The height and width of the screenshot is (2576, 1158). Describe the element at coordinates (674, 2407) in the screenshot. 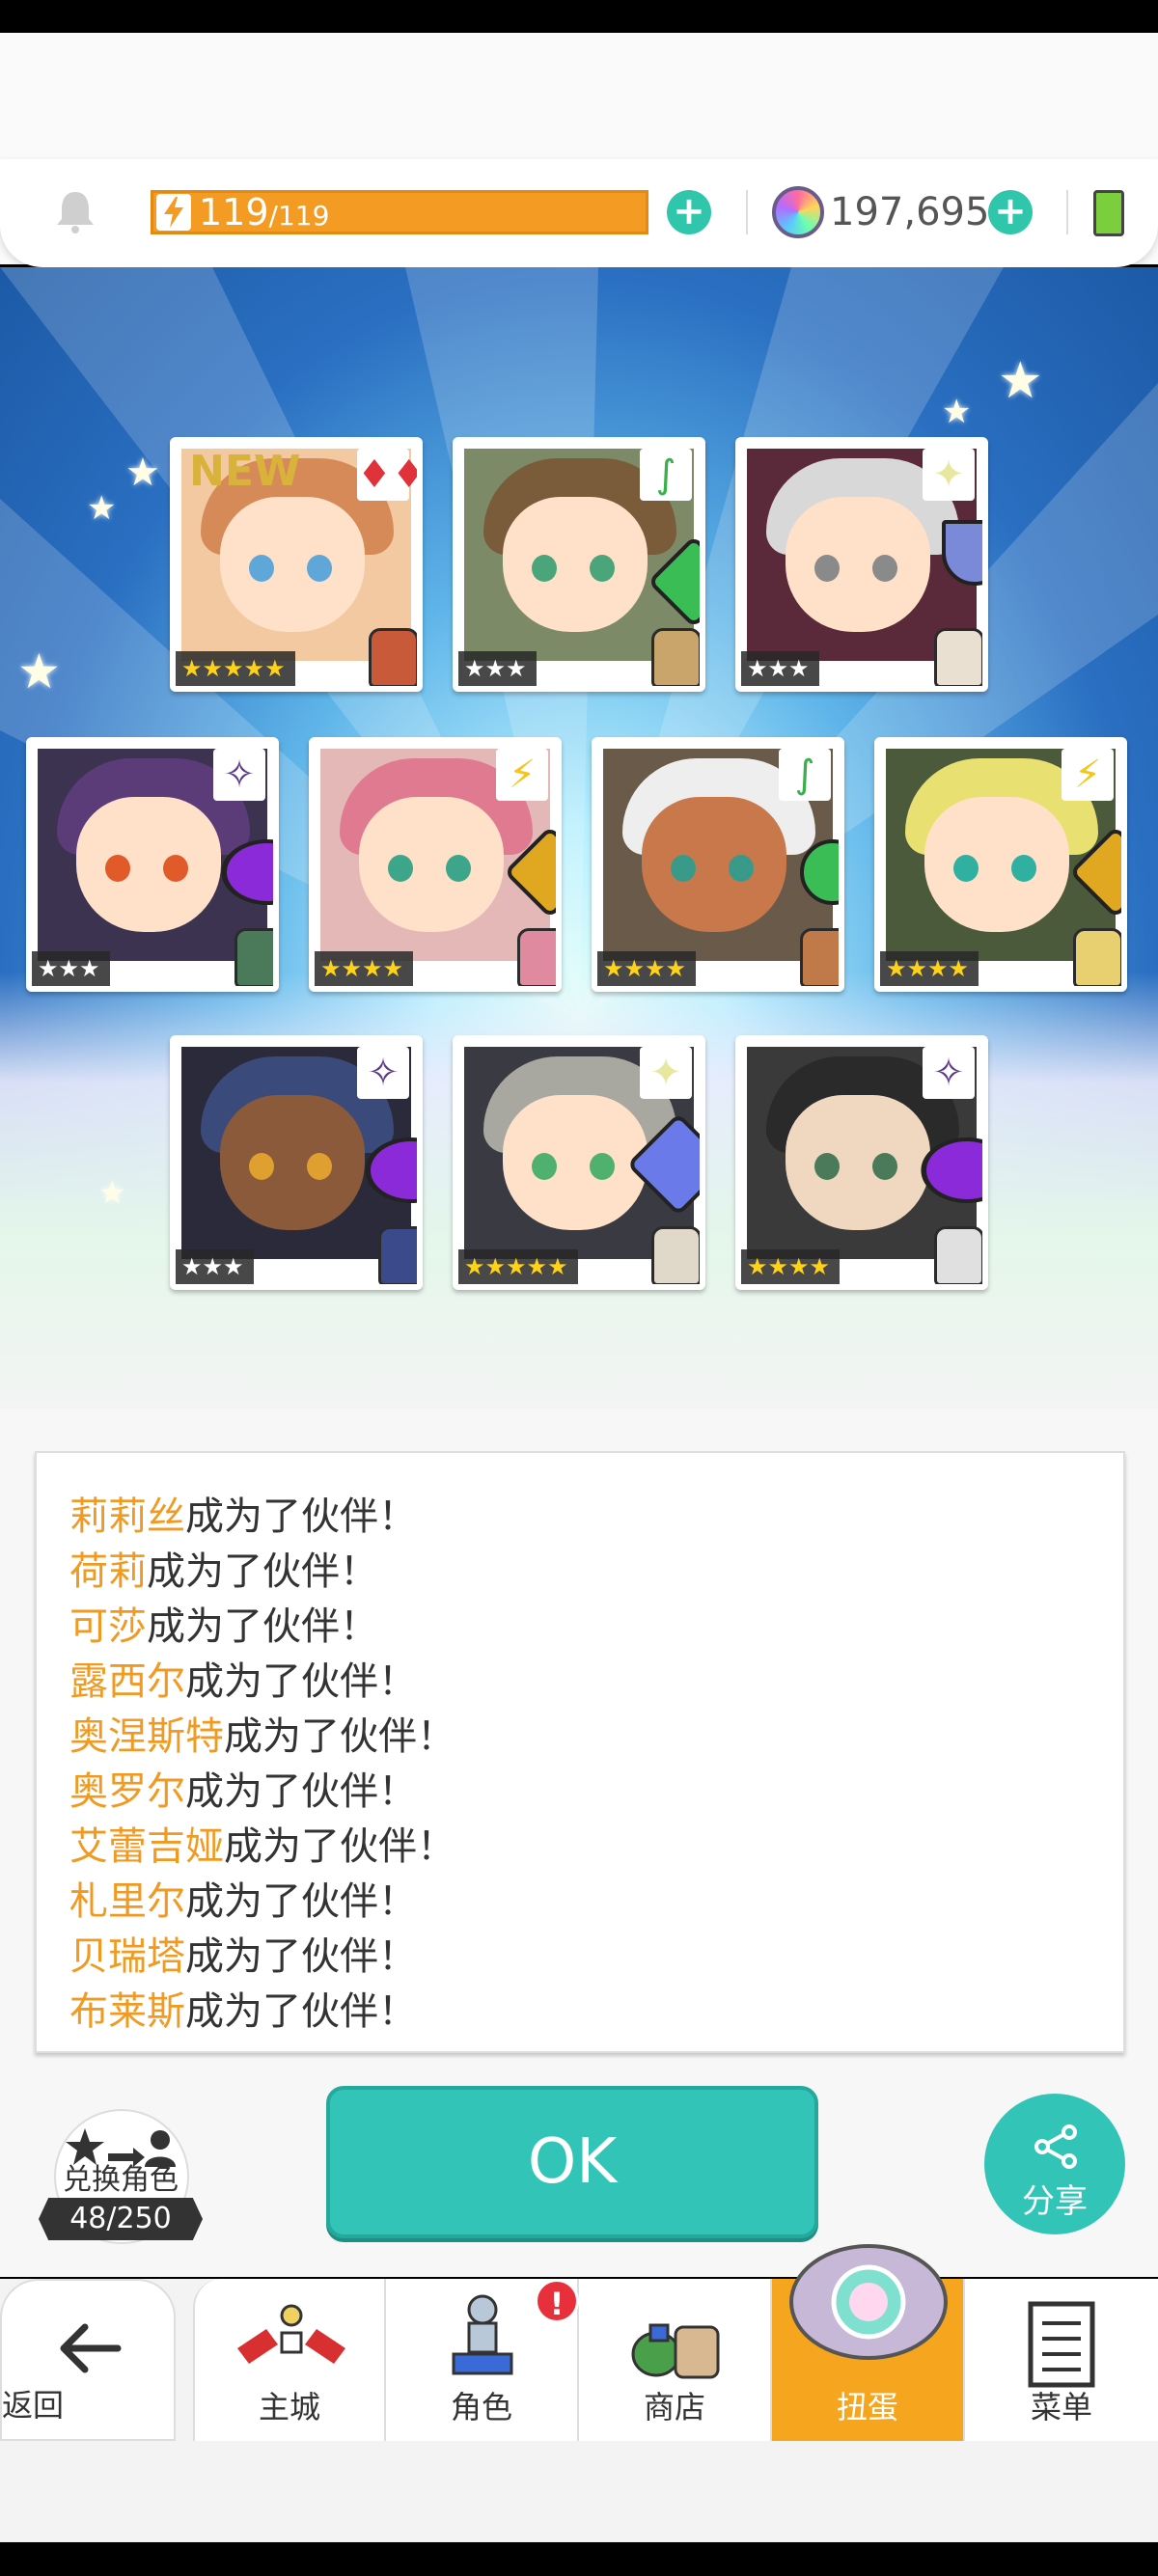

I see `nav-shop-label: 商店` at that location.